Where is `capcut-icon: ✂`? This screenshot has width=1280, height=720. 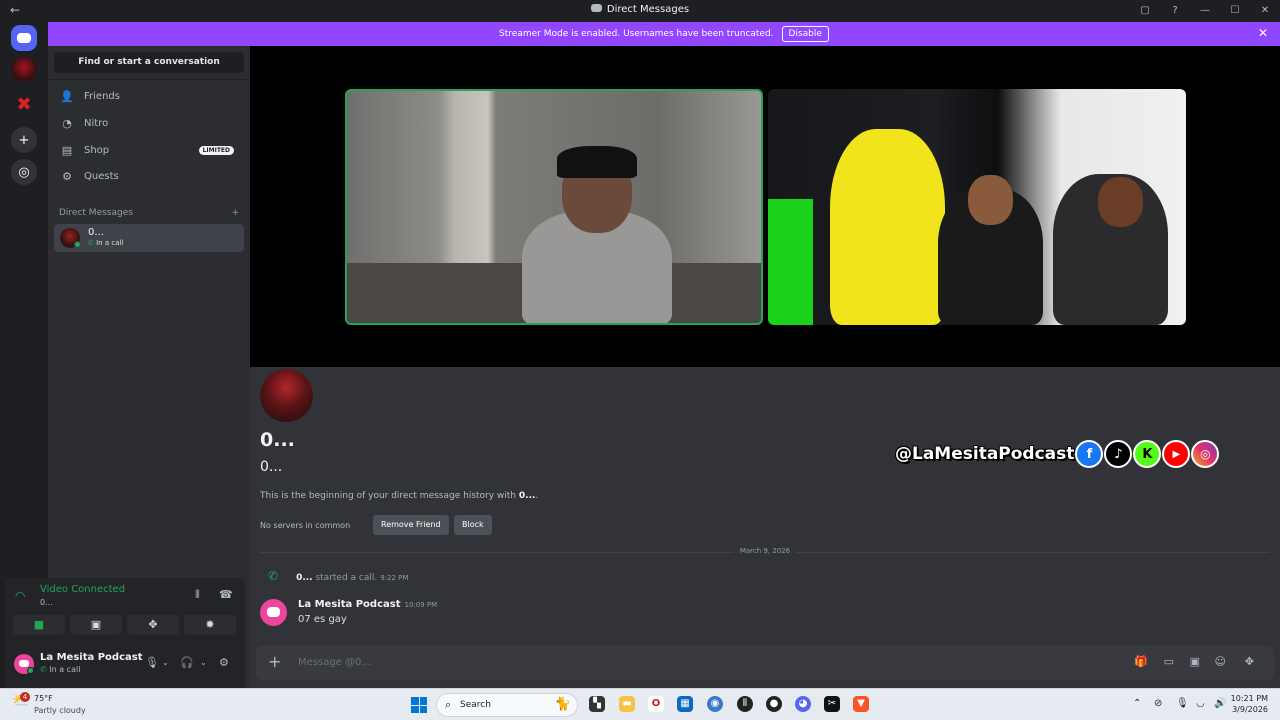 capcut-icon: ✂ is located at coordinates (832, 704).